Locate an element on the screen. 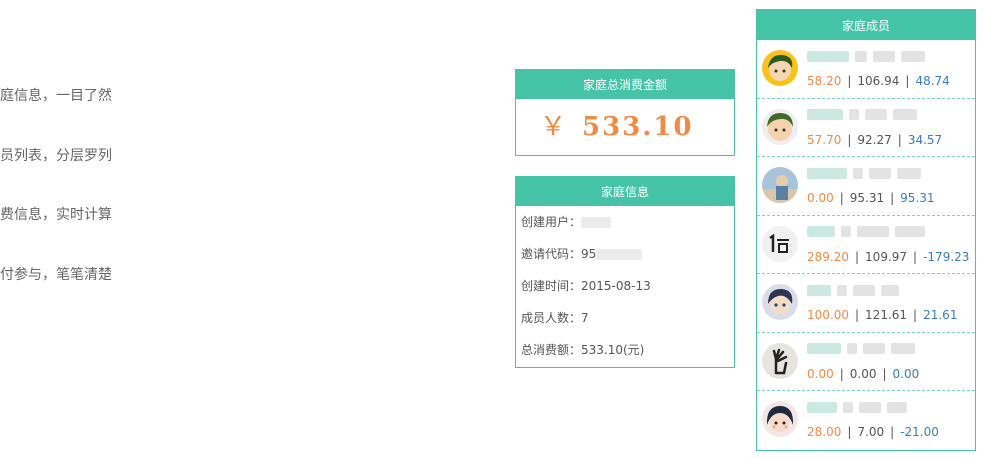 Image resolution: width=983 pixels, height=458 pixels. info-label: 邀请代码： is located at coordinates (551, 254).